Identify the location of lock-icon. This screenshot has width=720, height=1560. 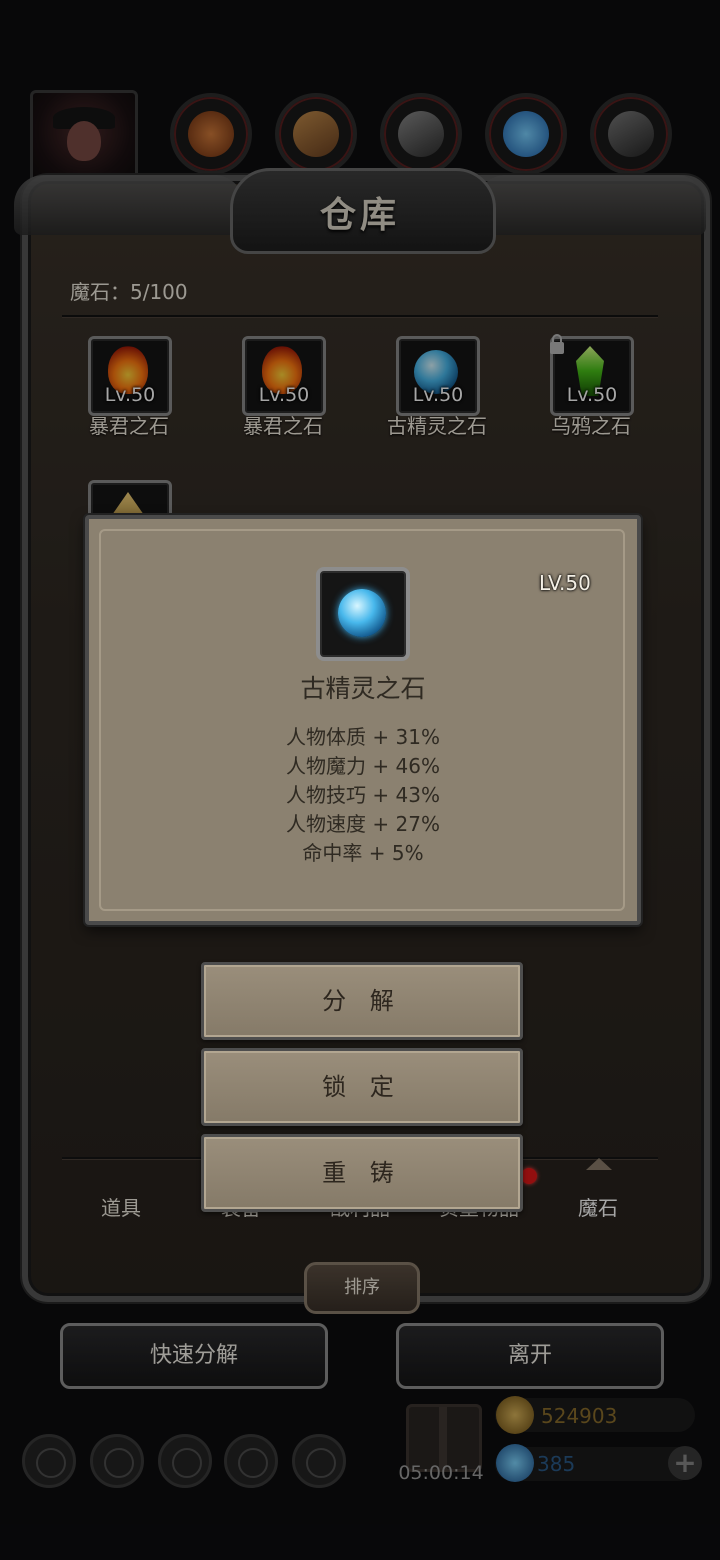
(557, 344).